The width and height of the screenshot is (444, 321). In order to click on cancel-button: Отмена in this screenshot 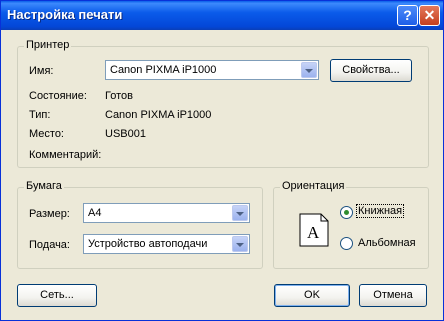, I will do `click(393, 295)`.